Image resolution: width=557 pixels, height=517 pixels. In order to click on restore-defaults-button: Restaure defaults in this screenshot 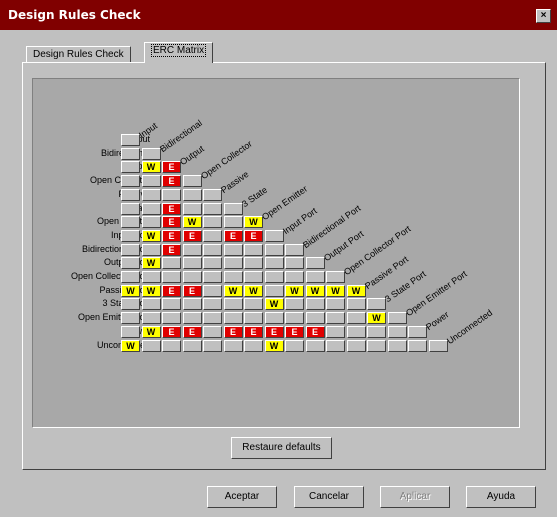, I will do `click(281, 448)`.